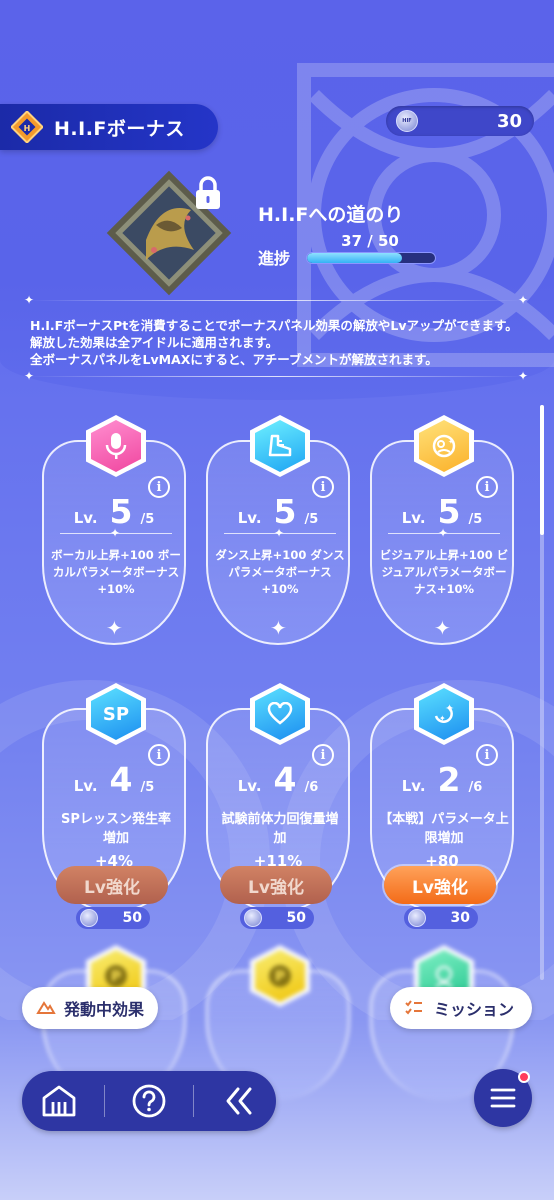  I want to click on hif-emblem-icon: H, so click(27, 127).